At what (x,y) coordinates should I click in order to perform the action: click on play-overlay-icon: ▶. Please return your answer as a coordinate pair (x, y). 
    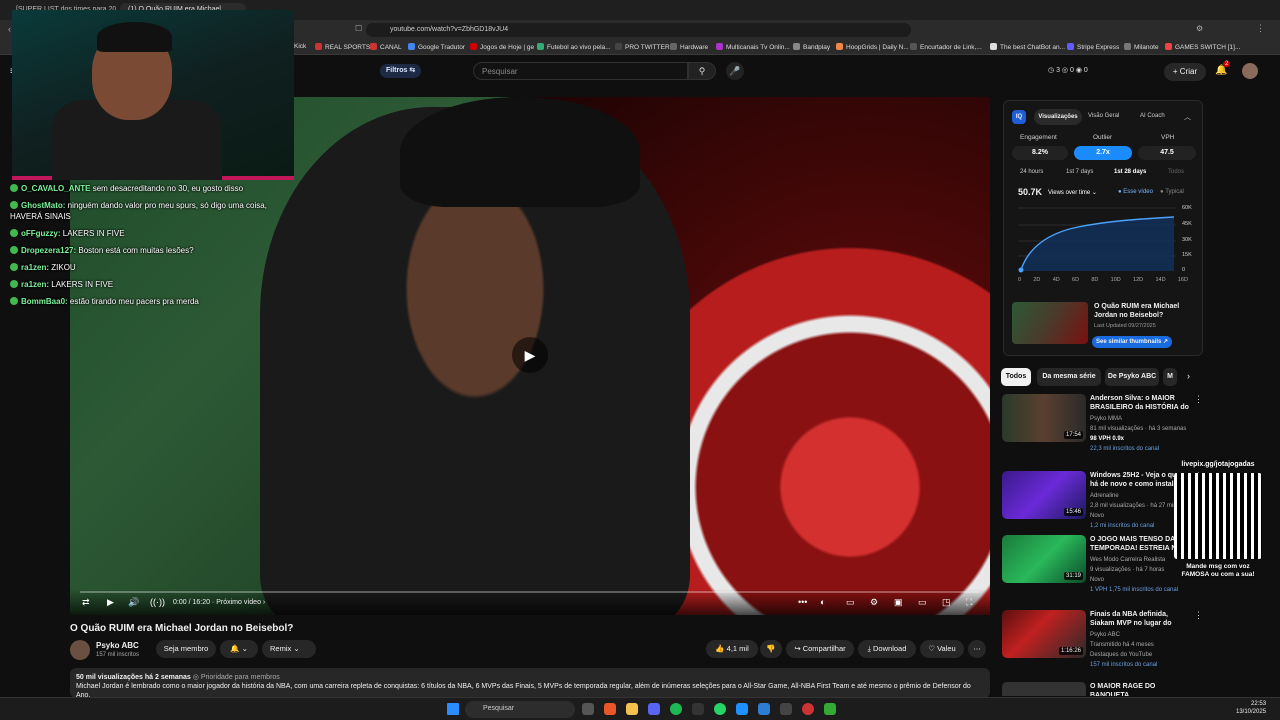
    Looking at the image, I should click on (530, 355).